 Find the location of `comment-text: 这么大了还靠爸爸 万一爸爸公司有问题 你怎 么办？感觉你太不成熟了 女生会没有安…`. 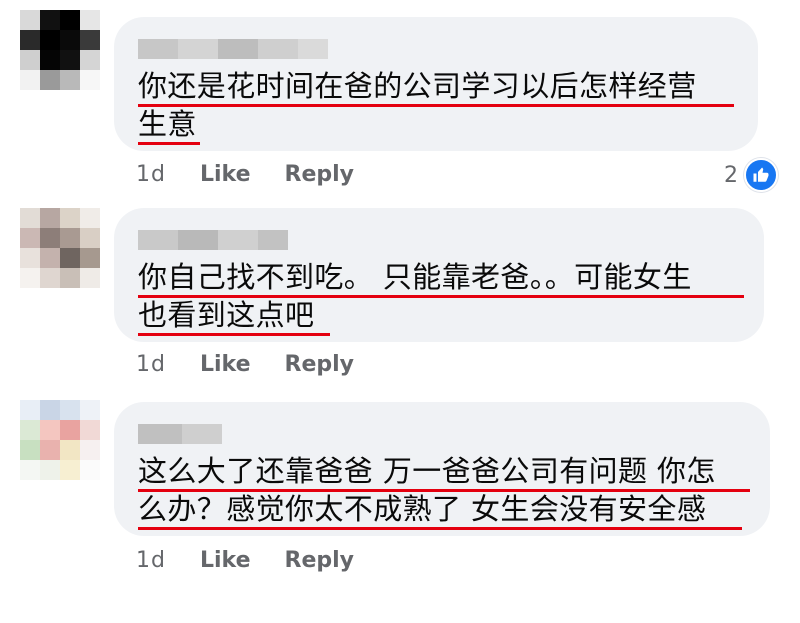

comment-text: 这么大了还靠爸爸 万一爸爸公司有问题 你怎 么办？感觉你太不成熟了 女生会没有安… is located at coordinates (444, 491).